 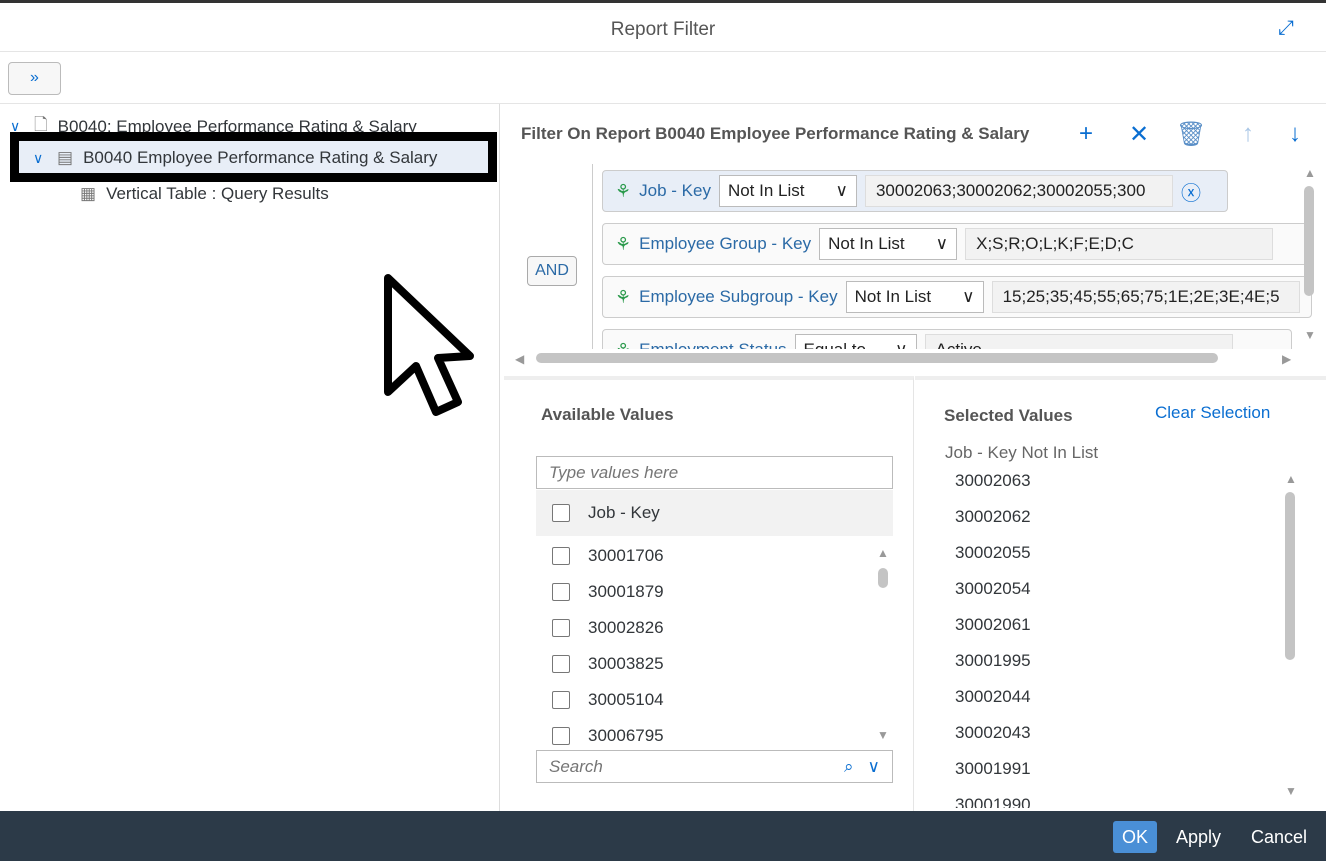 I want to click on selected-item: 30002063, so click(x=993, y=481).